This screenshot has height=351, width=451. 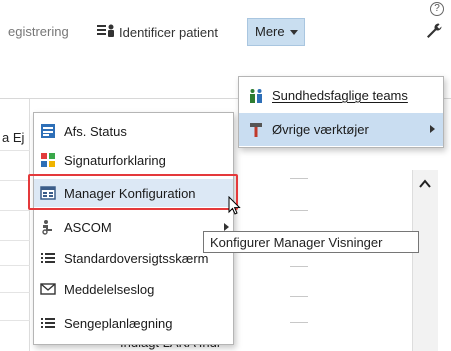 I want to click on status-list-icon, so click(x=48, y=131).